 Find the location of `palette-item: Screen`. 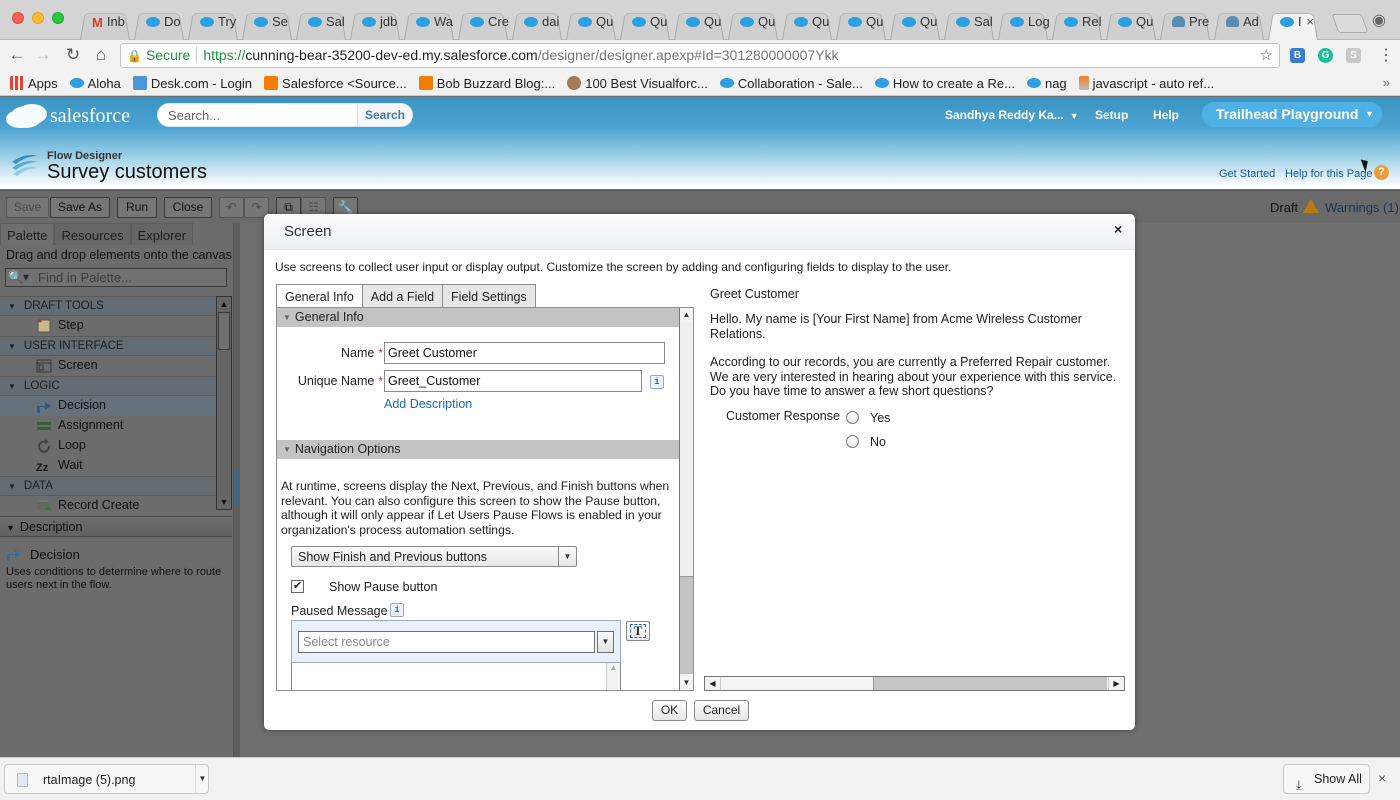

palette-item: Screen is located at coordinates (108, 366).